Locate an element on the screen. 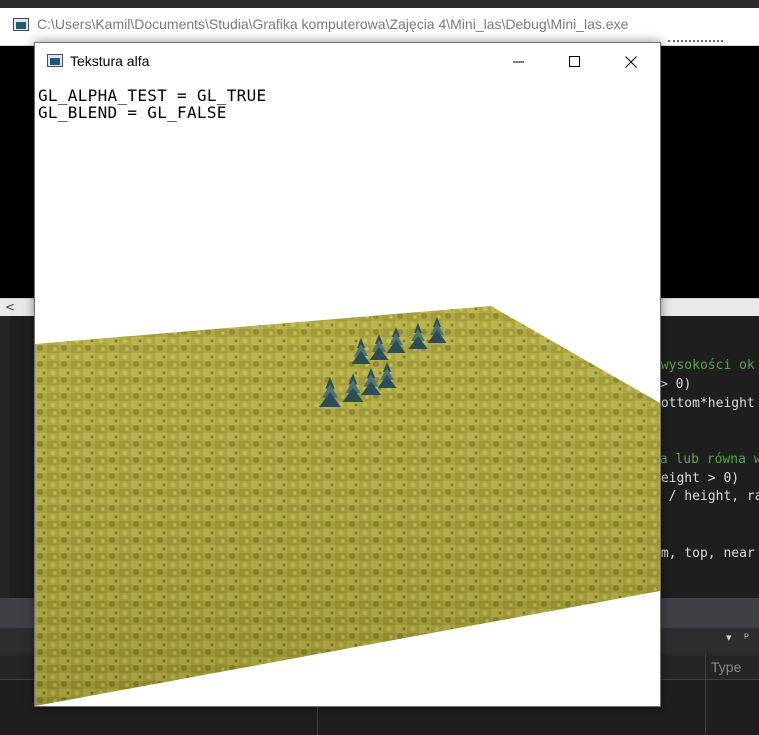 The image size is (759, 735). close-icon is located at coordinates (631, 62).